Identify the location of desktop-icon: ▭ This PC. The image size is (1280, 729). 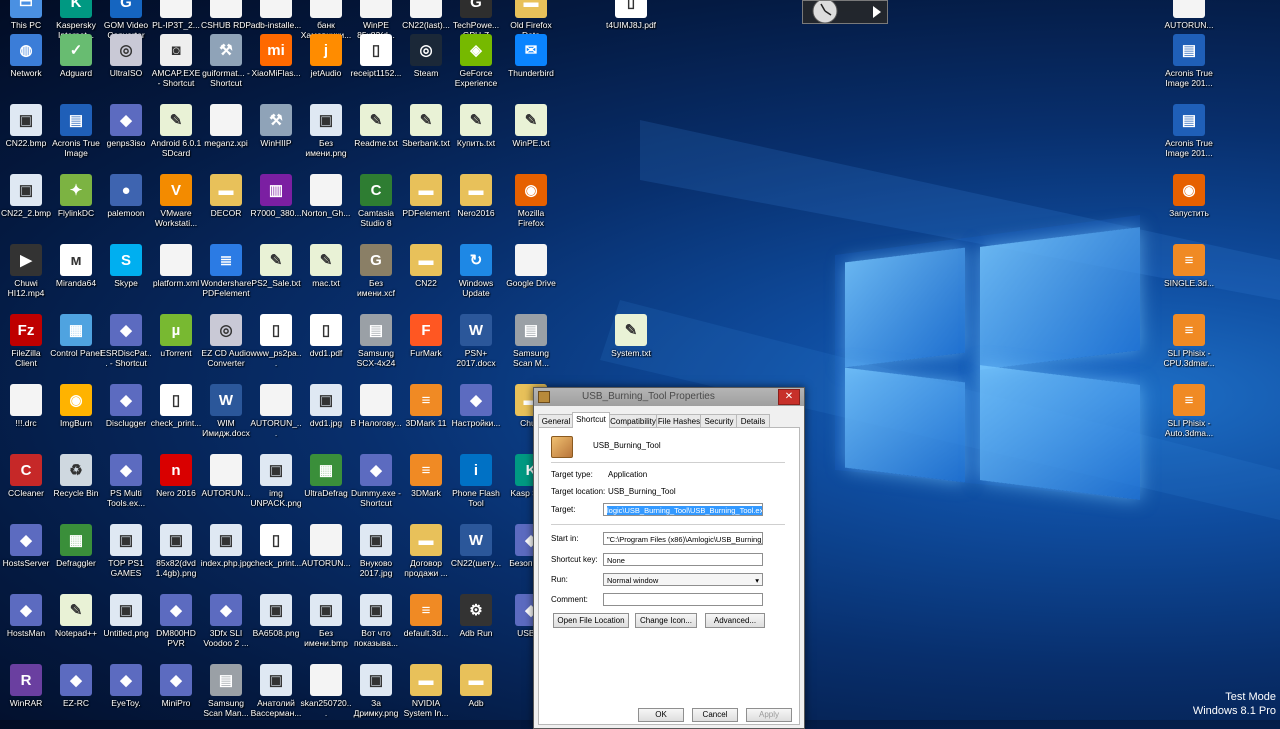
(26, 15).